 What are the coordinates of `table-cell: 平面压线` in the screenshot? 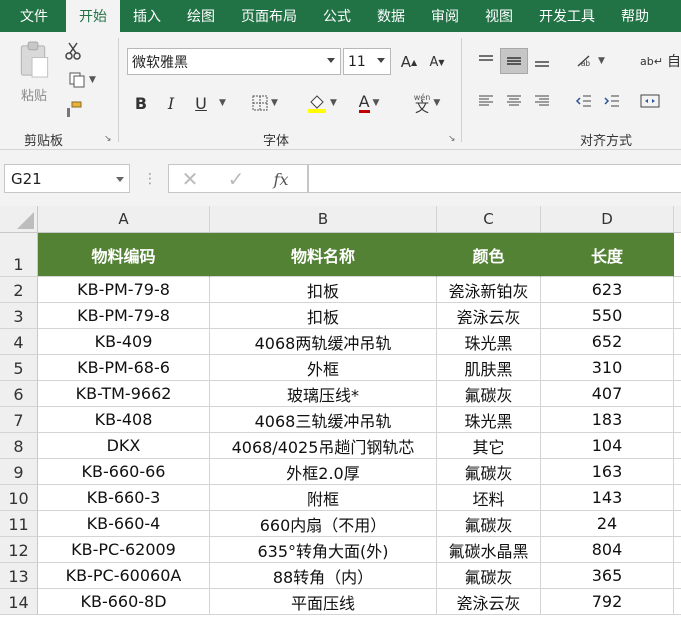 It's located at (323, 602).